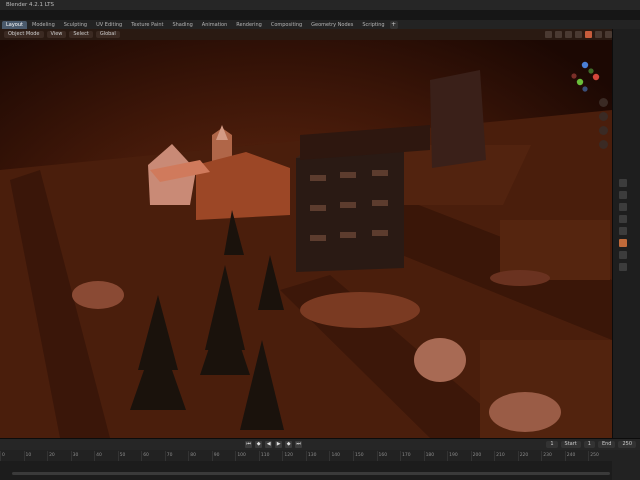 The height and width of the screenshot is (480, 640). What do you see at coordinates (332, 25) in the screenshot?
I see `tab-geometry-nodes: Geometry Nodes` at bounding box center [332, 25].